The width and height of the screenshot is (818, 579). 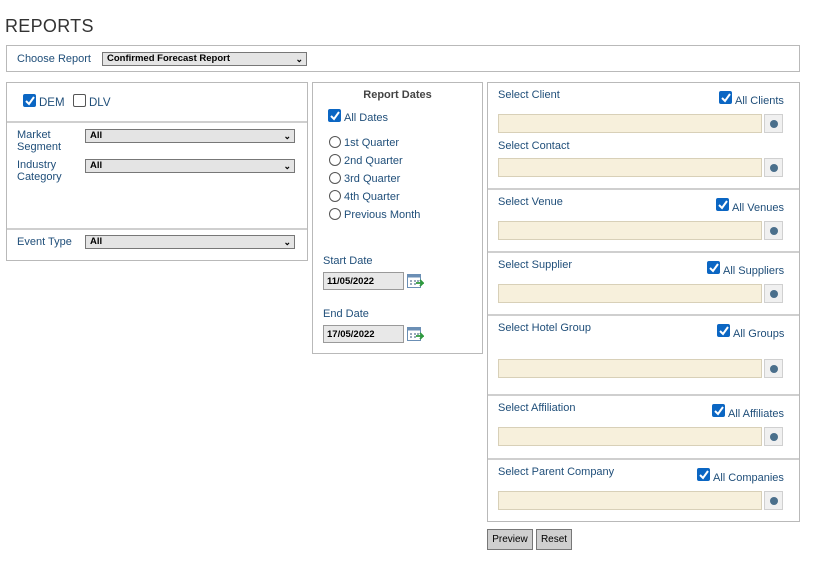 I want to click on radio-label: 3rd Quarter, so click(x=372, y=179).